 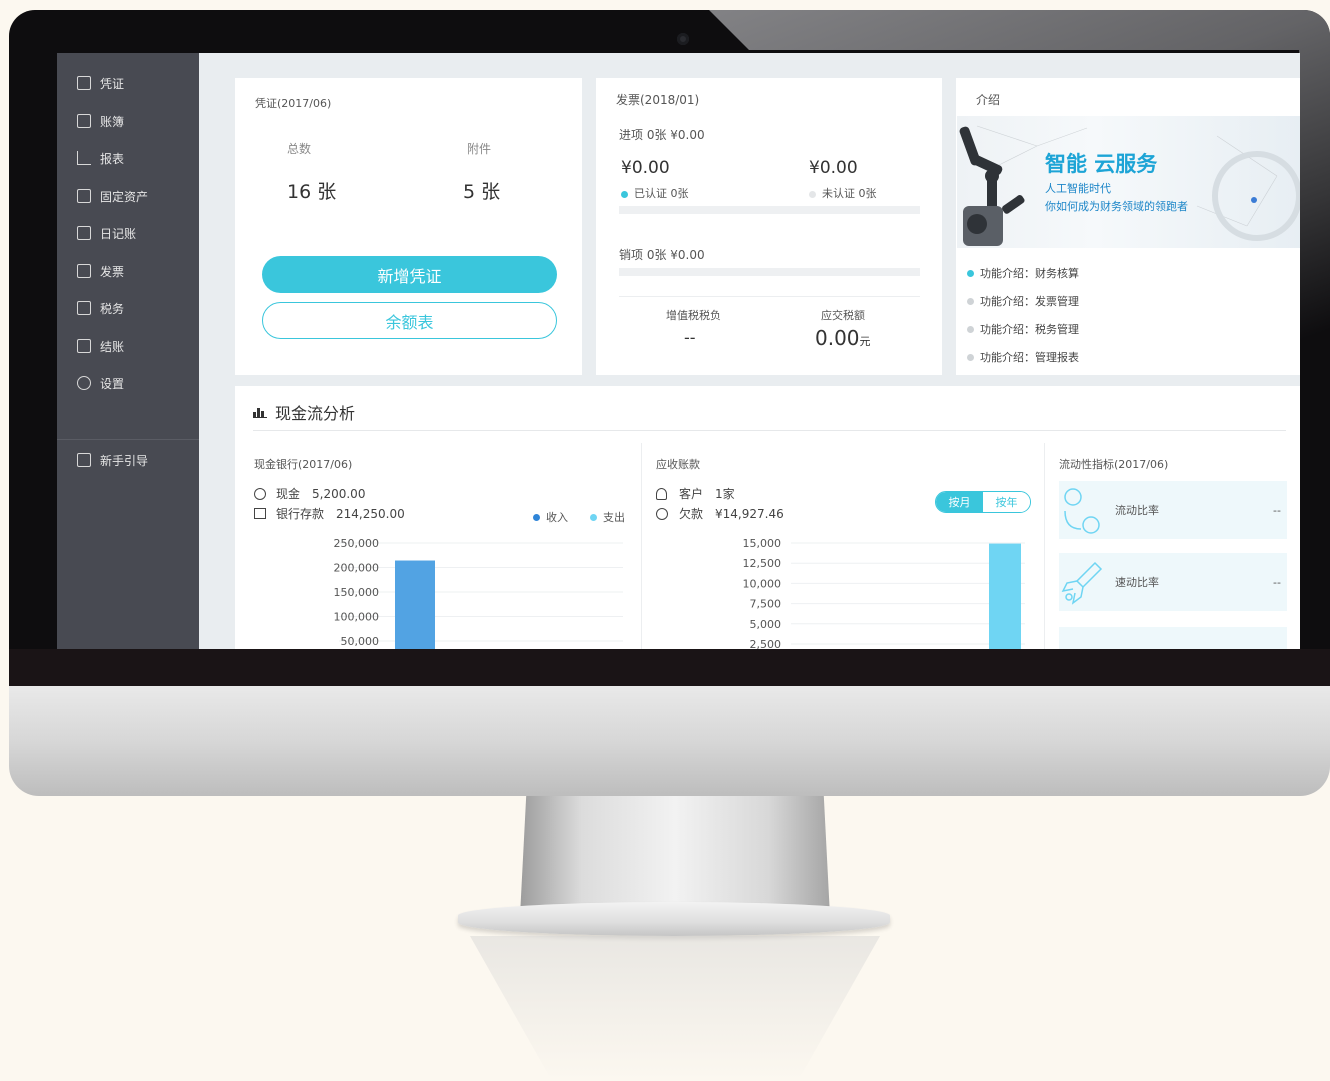 I want to click on legend-income-swatch, so click(x=536, y=517).